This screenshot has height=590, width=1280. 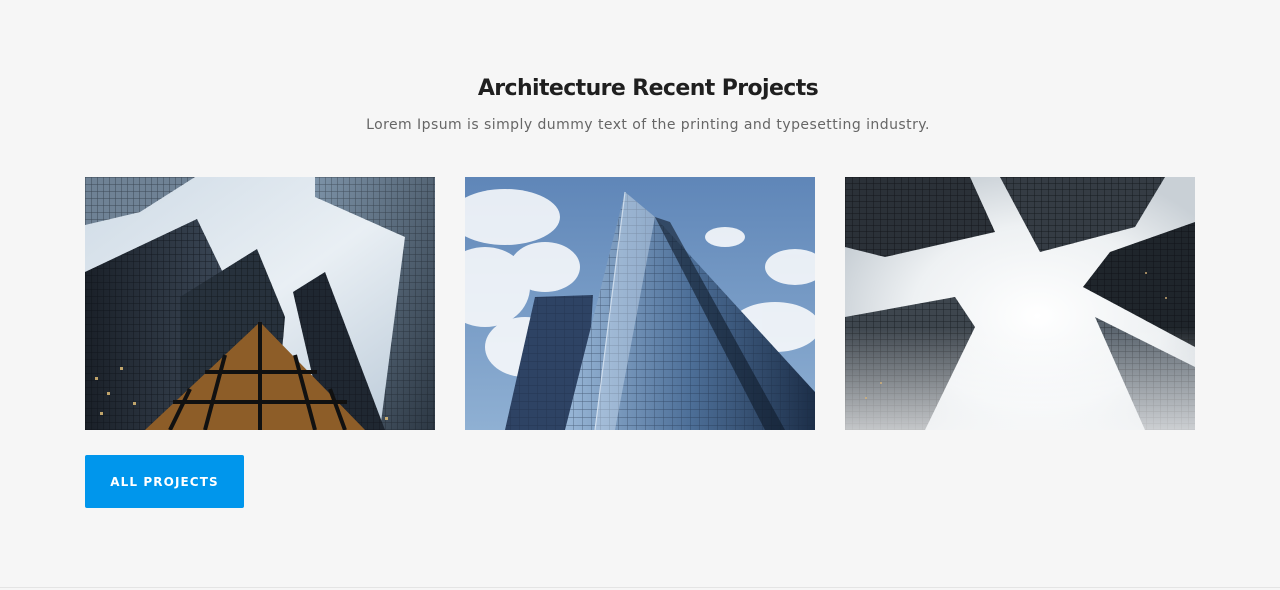 What do you see at coordinates (164, 481) in the screenshot?
I see `all-projects-button: ALL PROJECTS` at bounding box center [164, 481].